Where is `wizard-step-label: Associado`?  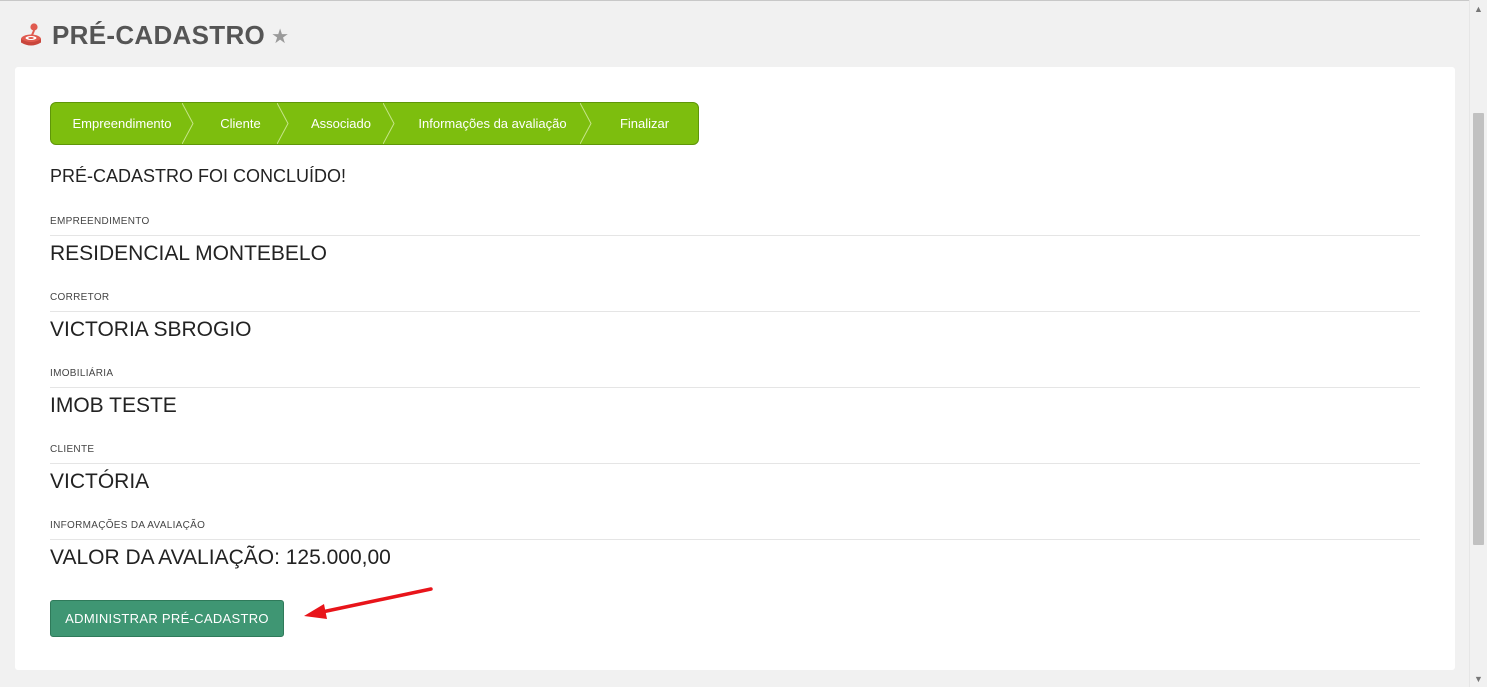
wizard-step-label: Associado is located at coordinates (341, 123).